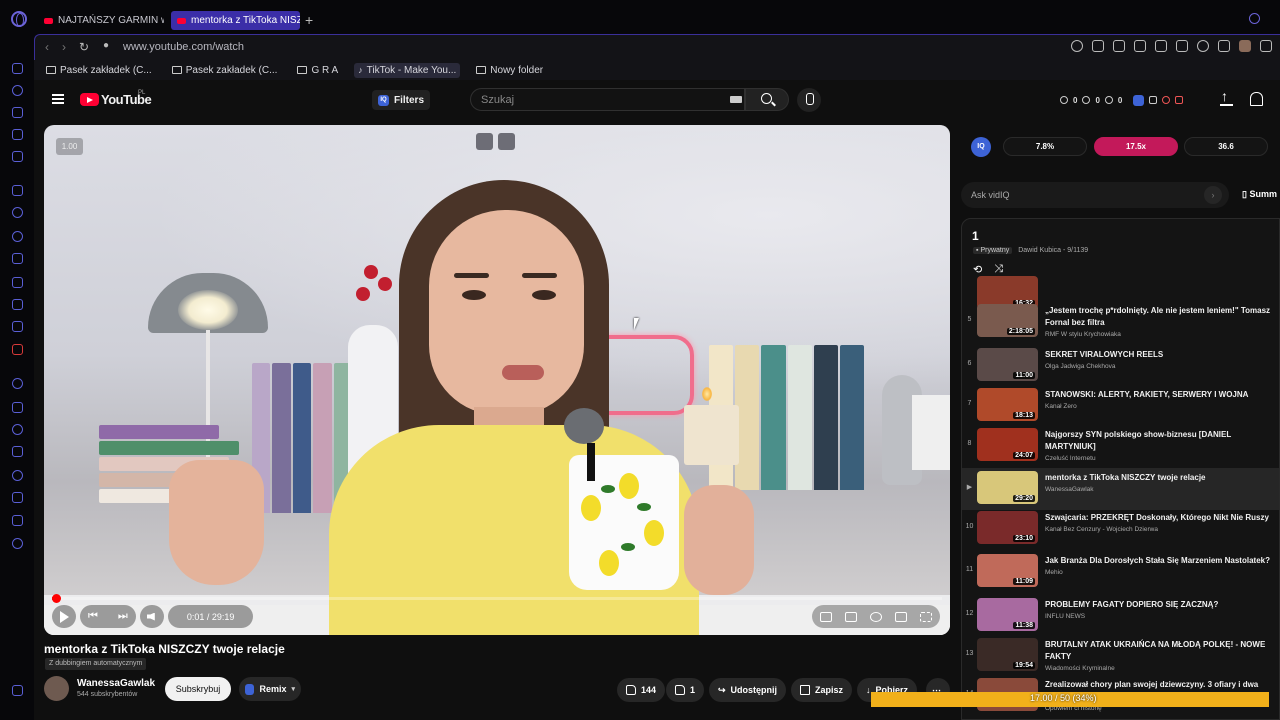 This screenshot has width=1280, height=720. I want to click on list-icon, so click(1153, 100).